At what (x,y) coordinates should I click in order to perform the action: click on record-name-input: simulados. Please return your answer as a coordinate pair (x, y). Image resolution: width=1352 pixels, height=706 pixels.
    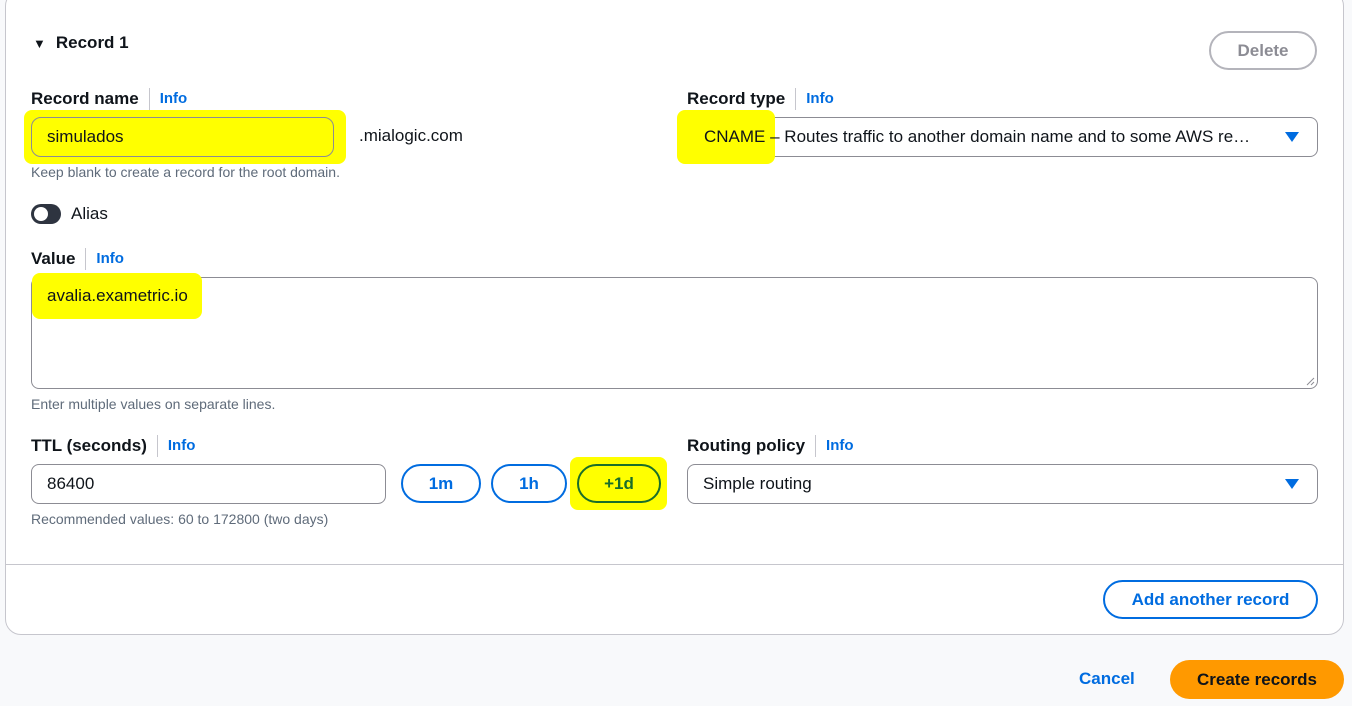
    Looking at the image, I should click on (182, 137).